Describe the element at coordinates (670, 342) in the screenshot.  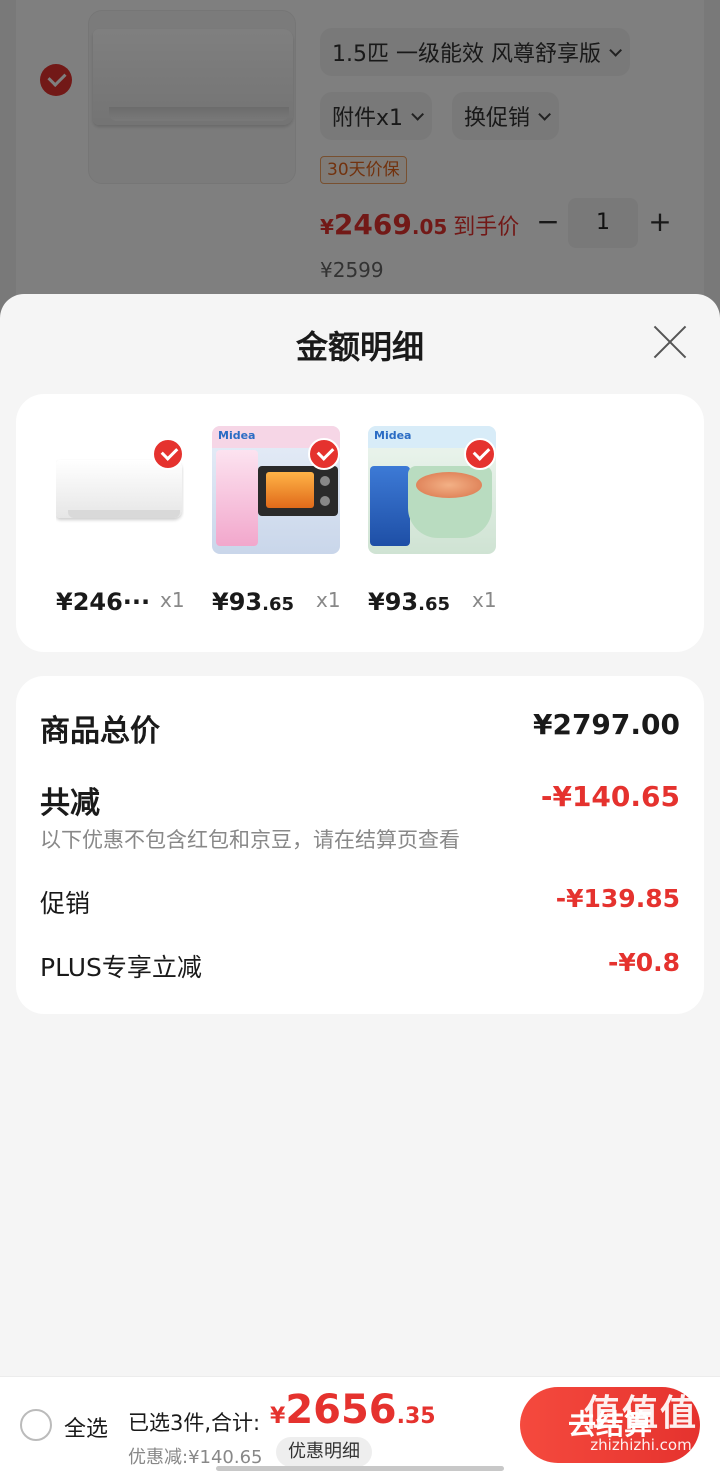
I see `close-icon` at that location.